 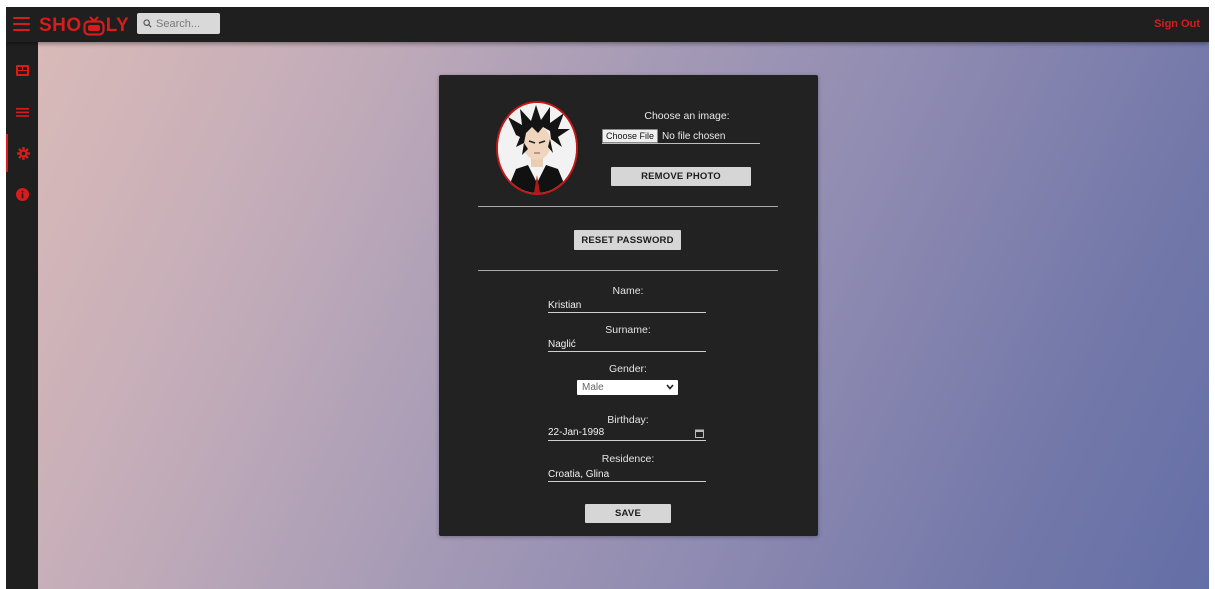 I want to click on divider-middle, so click(x=628, y=270).